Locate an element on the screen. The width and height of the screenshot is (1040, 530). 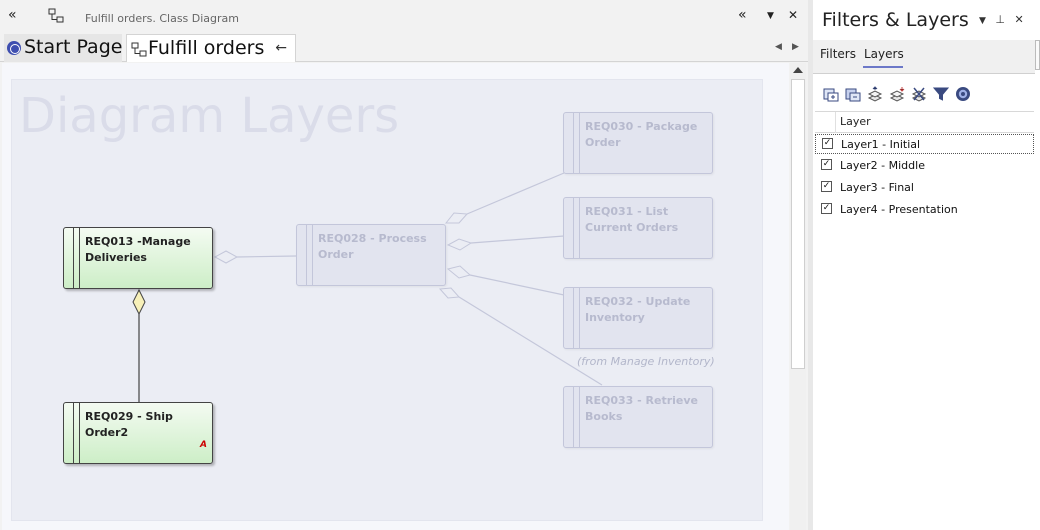
layer-up-icon is located at coordinates (875, 94).